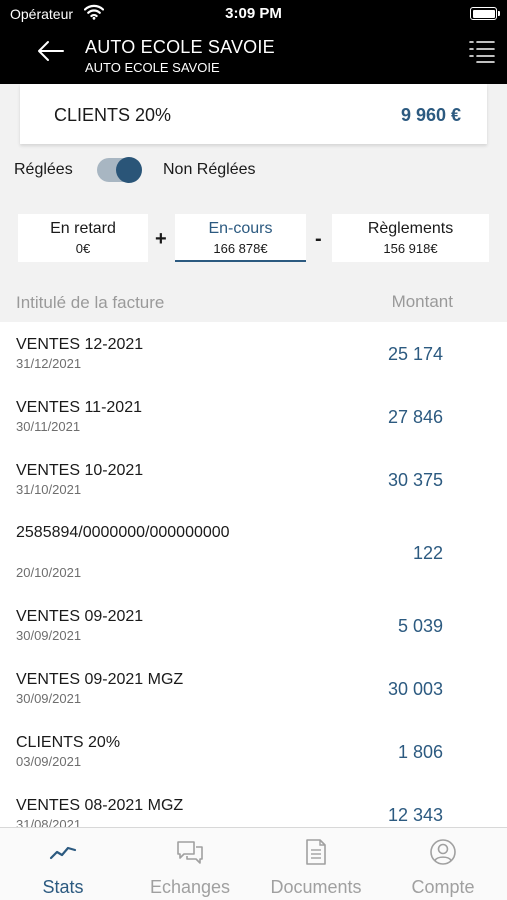 The height and width of the screenshot is (900, 507). Describe the element at coordinates (83, 248) in the screenshot. I see `filter-late-value: 0€` at that location.